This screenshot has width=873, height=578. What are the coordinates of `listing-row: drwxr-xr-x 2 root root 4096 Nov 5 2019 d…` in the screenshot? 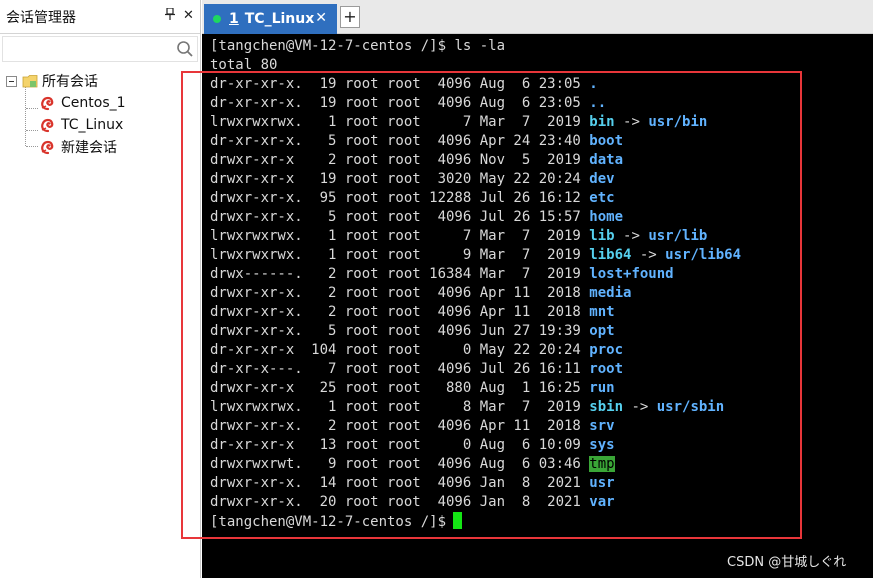 It's located at (541, 160).